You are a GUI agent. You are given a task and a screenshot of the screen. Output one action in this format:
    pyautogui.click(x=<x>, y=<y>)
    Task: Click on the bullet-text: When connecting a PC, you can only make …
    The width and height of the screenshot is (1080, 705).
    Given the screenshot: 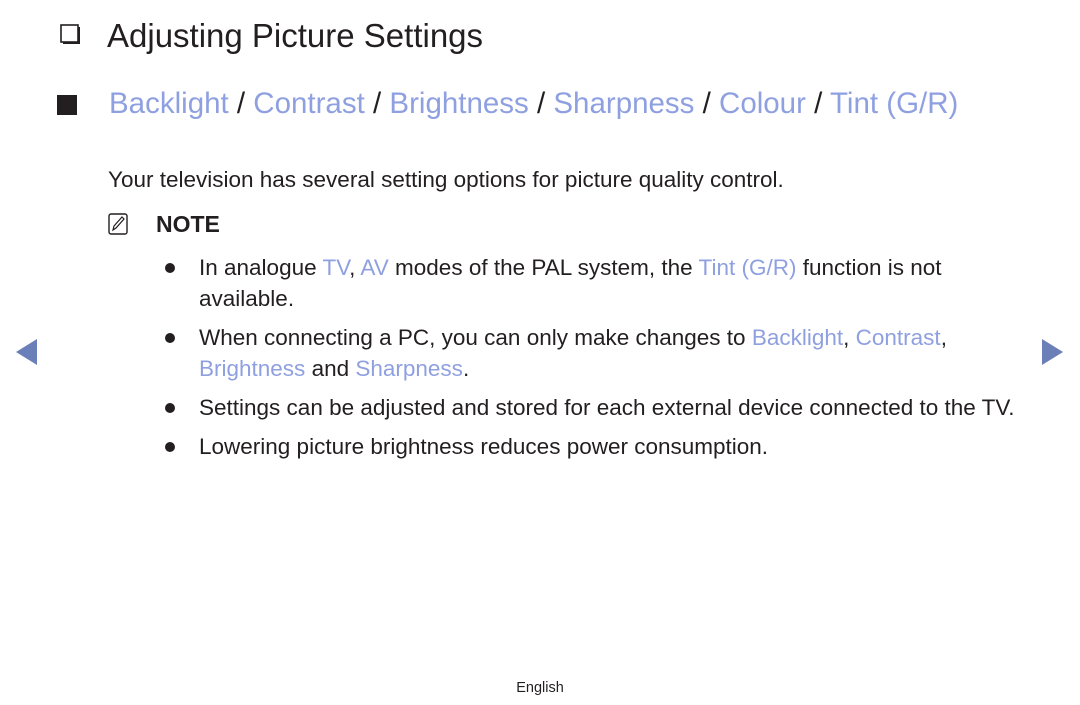 What is the action you would take?
    pyautogui.click(x=475, y=337)
    